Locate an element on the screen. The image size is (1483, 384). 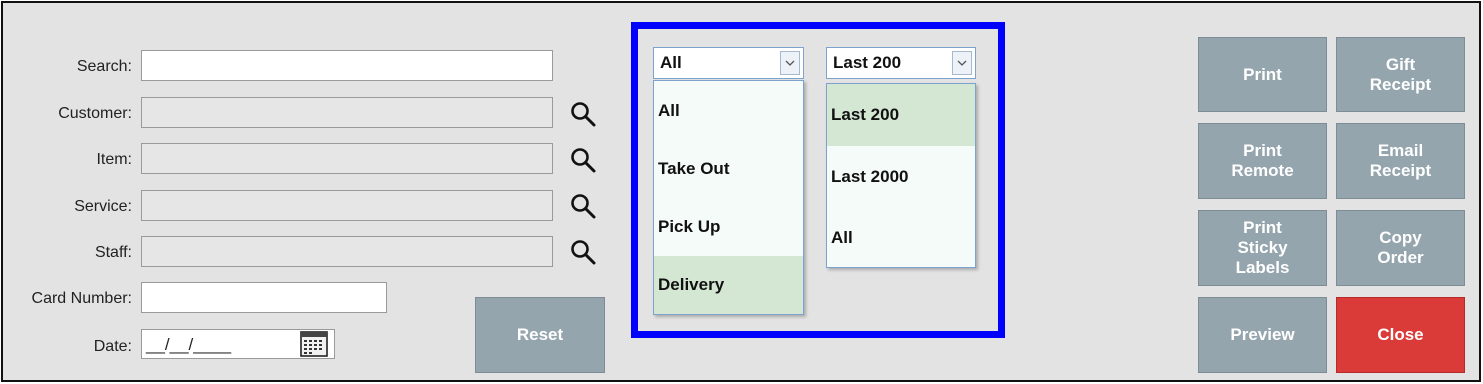
print-sticky-labels-button-label: Print Sticky Labels is located at coordinates (1262, 247).